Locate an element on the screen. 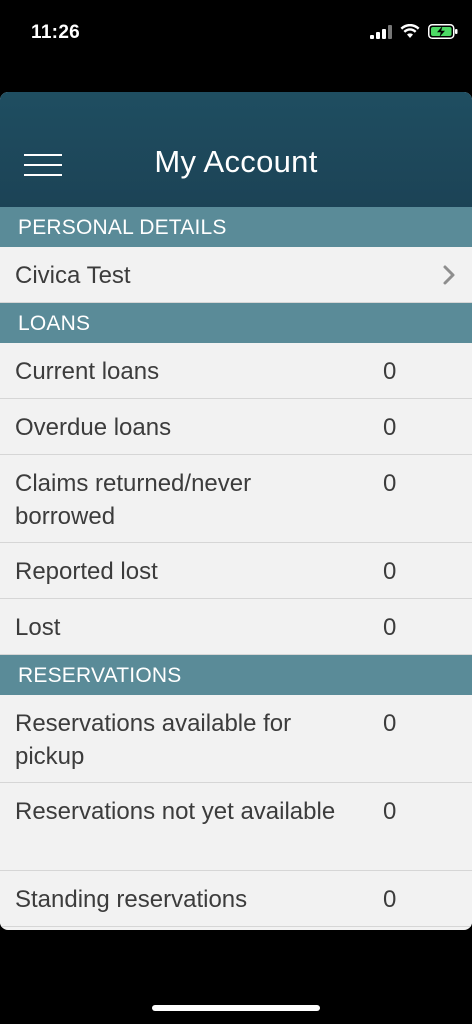 The height and width of the screenshot is (1024, 472). row-label: Civica Test is located at coordinates (73, 275).